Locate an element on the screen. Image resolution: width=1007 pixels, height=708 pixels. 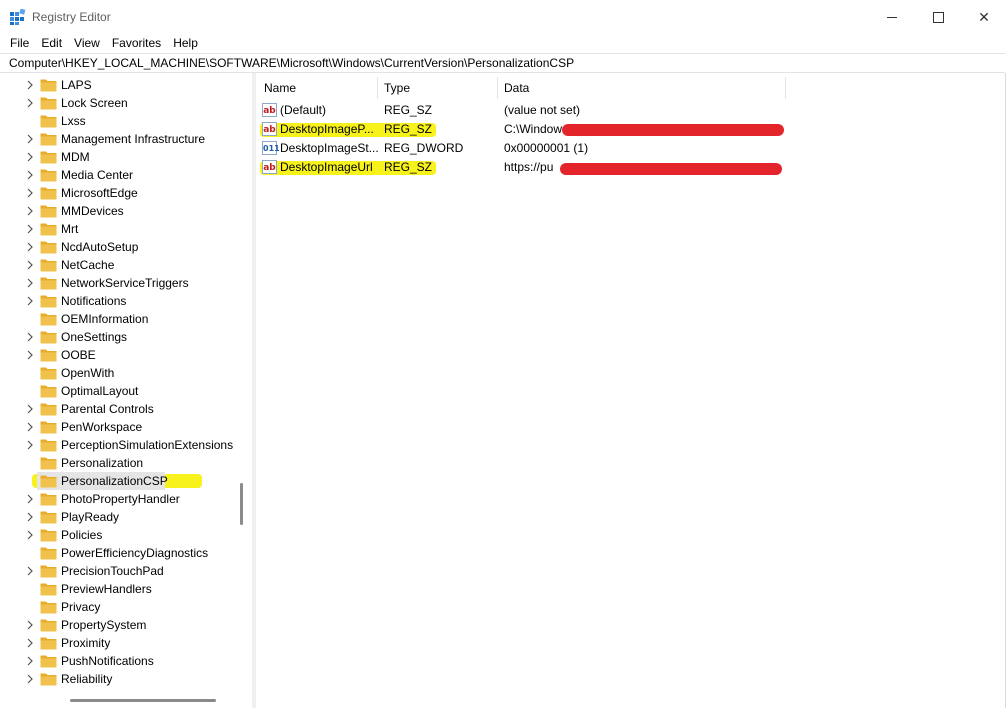
tree-item: OEMInformation is located at coordinates (120, 319).